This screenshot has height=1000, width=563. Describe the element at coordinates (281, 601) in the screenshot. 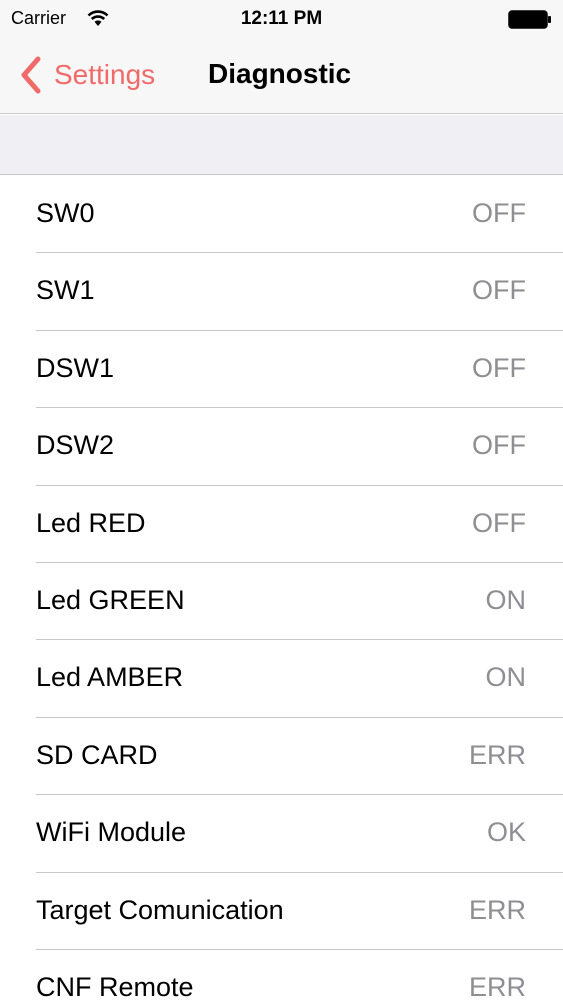

I see `list-item: Led GREEN ON` at that location.